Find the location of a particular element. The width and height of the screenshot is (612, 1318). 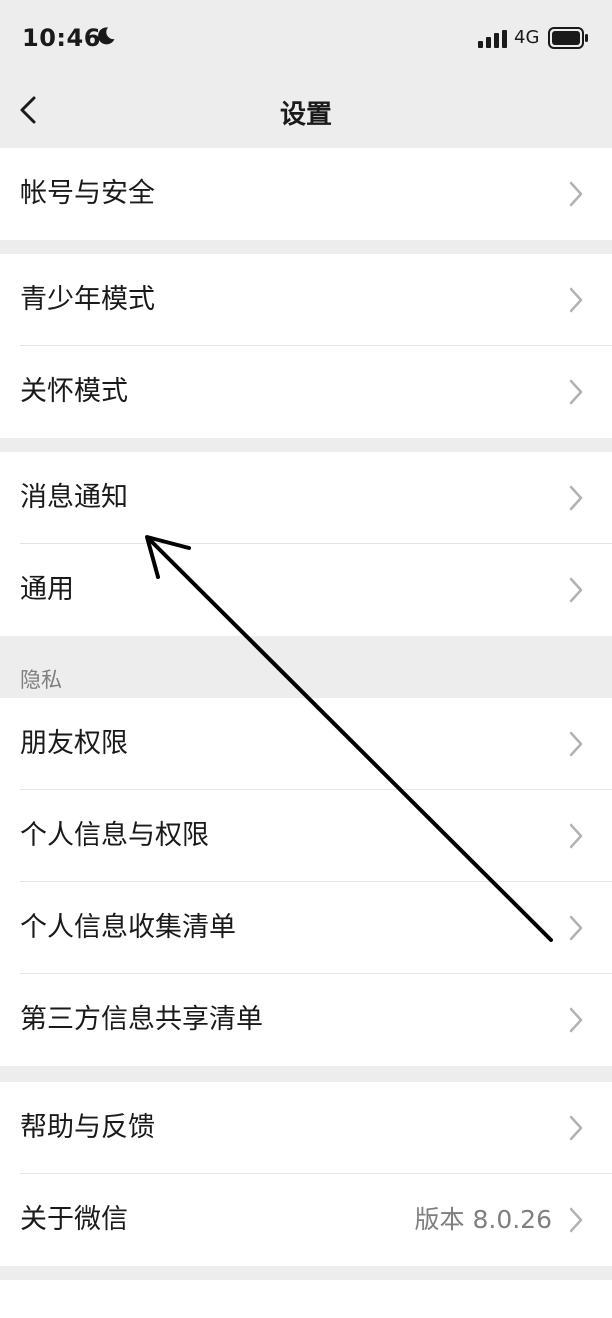

row-label: 关怀模式 is located at coordinates (74, 391).